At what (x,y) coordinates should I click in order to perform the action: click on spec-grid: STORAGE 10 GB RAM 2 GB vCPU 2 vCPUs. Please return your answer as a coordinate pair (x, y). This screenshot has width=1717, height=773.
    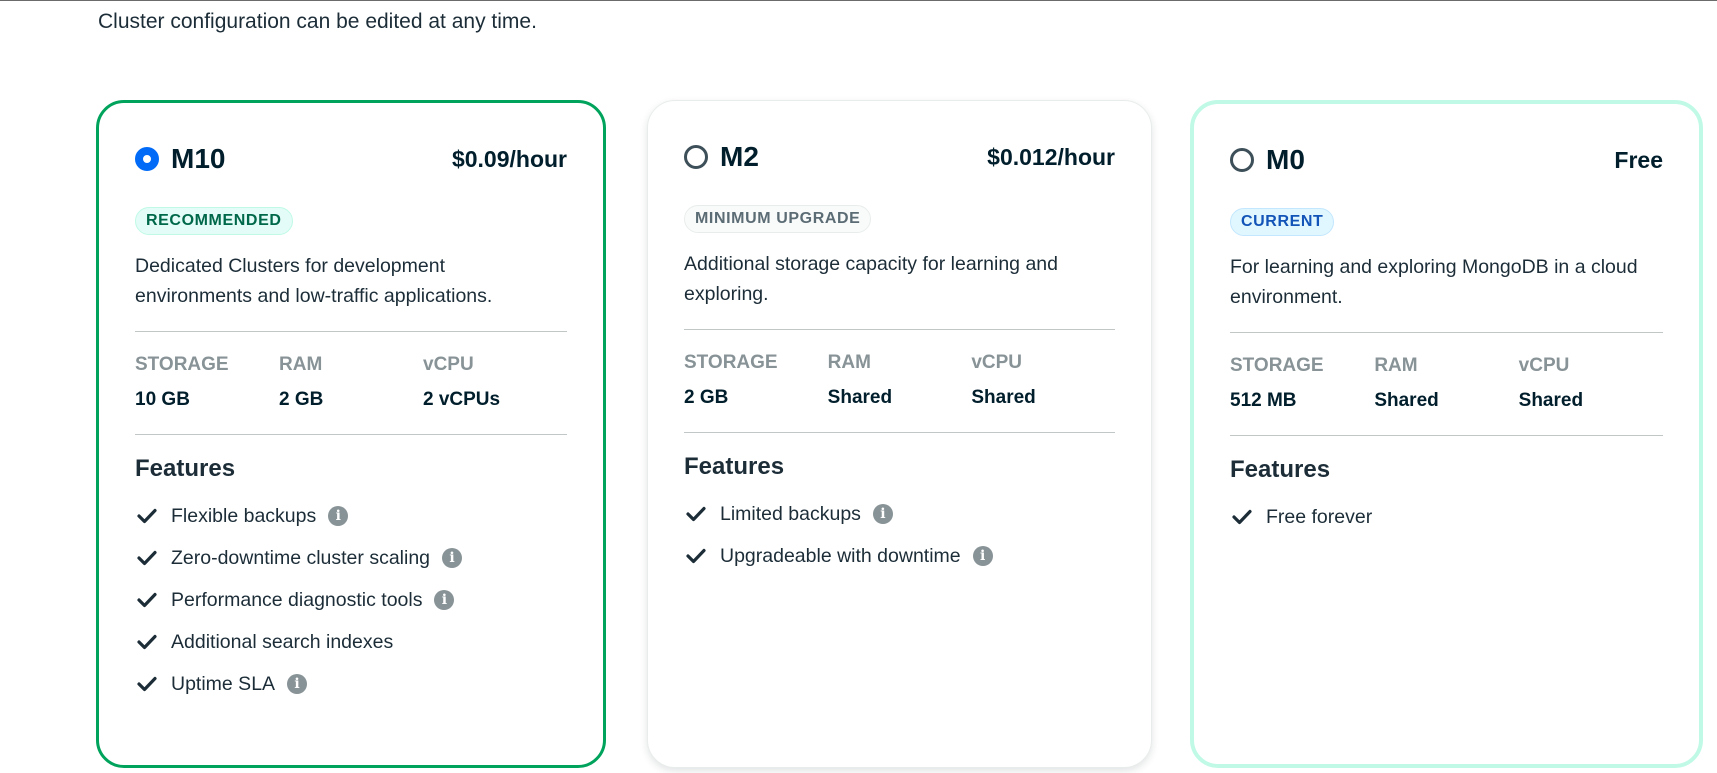
    Looking at the image, I should click on (351, 389).